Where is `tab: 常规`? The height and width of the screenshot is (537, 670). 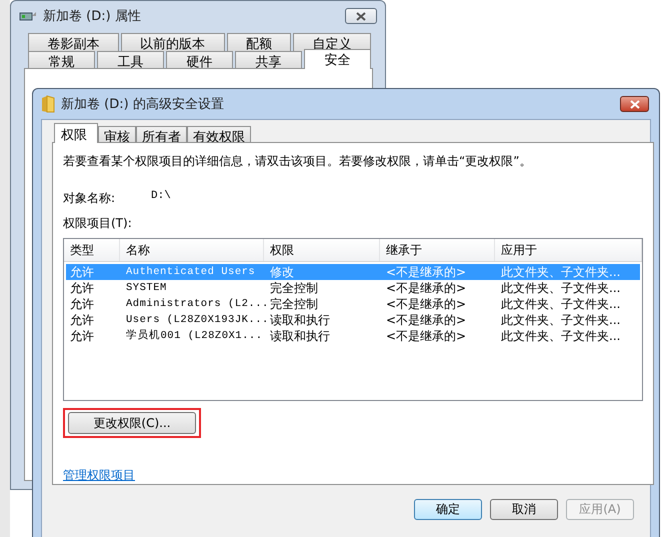 tab: 常规 is located at coordinates (61, 60).